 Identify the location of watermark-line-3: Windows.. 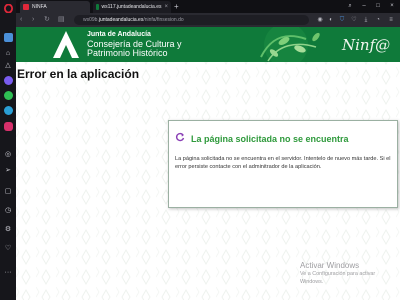
(312, 282).